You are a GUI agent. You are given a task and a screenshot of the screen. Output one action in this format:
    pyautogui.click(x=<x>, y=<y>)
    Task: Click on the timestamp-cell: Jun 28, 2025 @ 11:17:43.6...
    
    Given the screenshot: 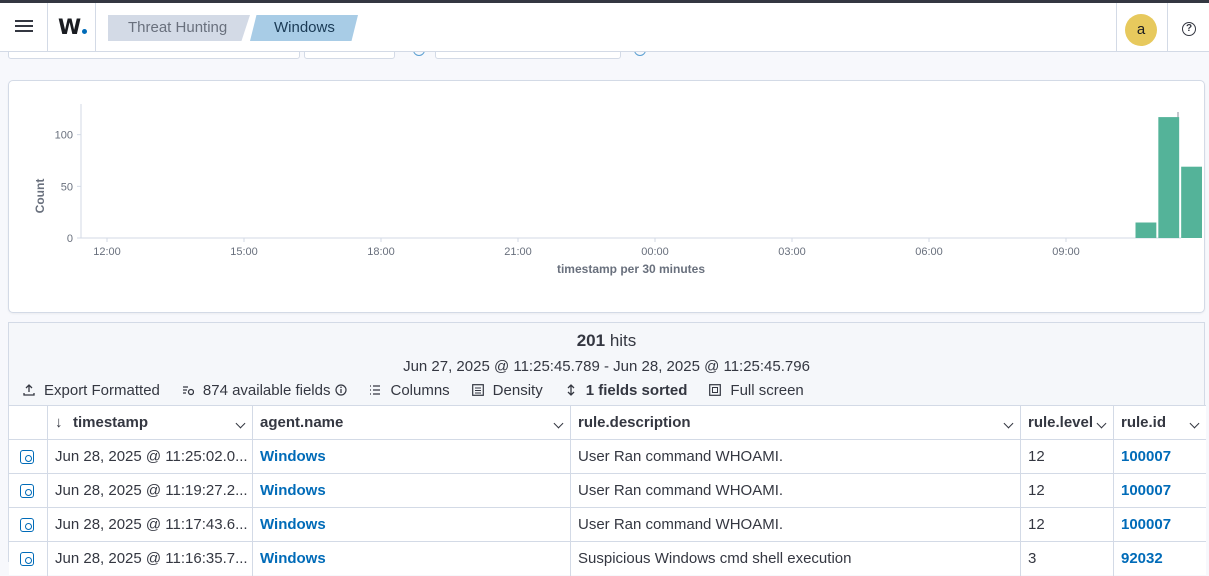 What is the action you would take?
    pyautogui.click(x=149, y=525)
    